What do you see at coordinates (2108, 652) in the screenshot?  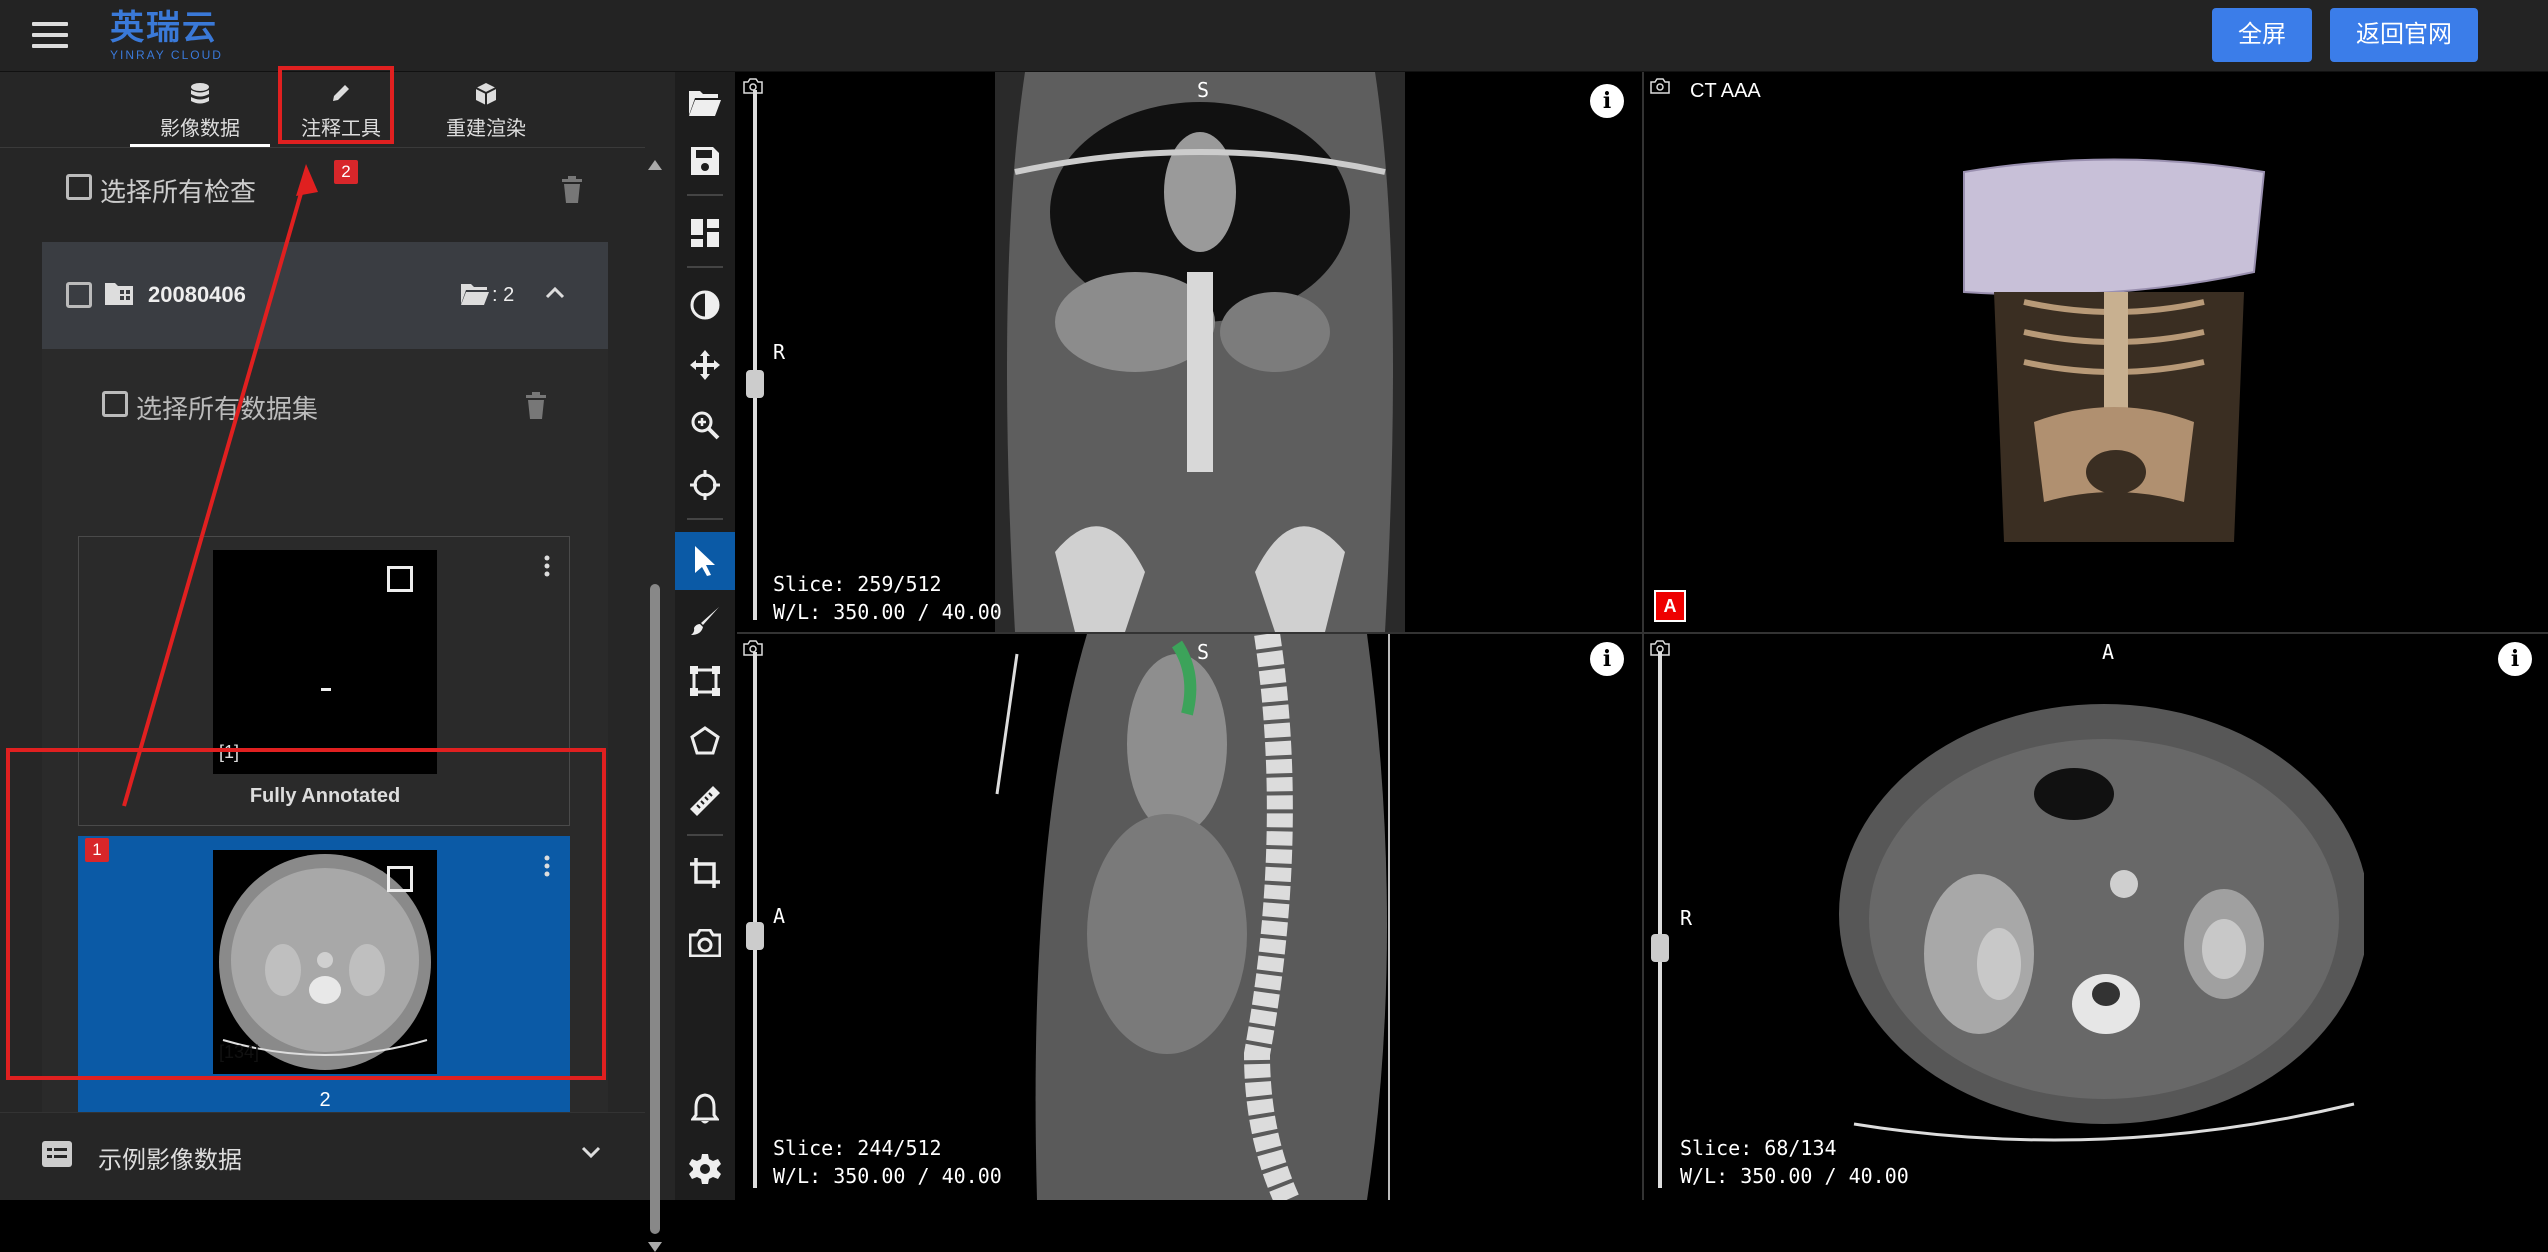 I see `orientation-top: A` at bounding box center [2108, 652].